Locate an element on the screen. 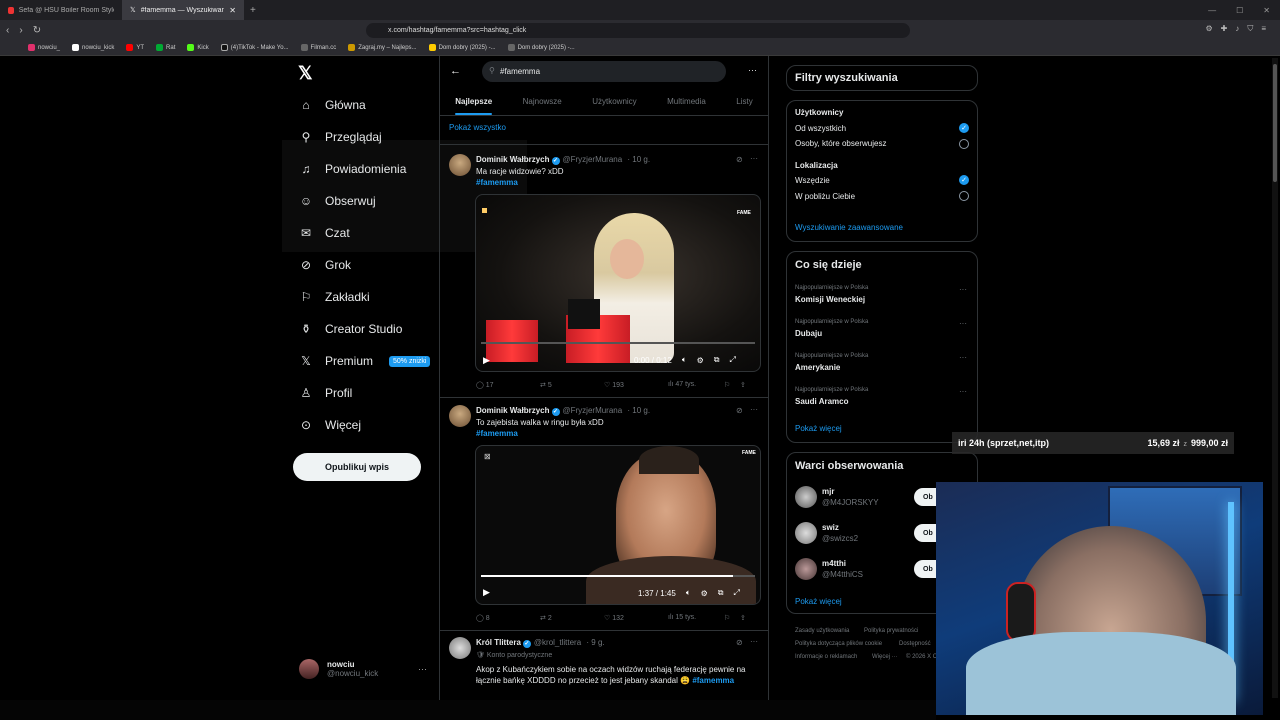 The width and height of the screenshot is (1280, 720). shield-icon: ⛉ is located at coordinates (1250, 29).